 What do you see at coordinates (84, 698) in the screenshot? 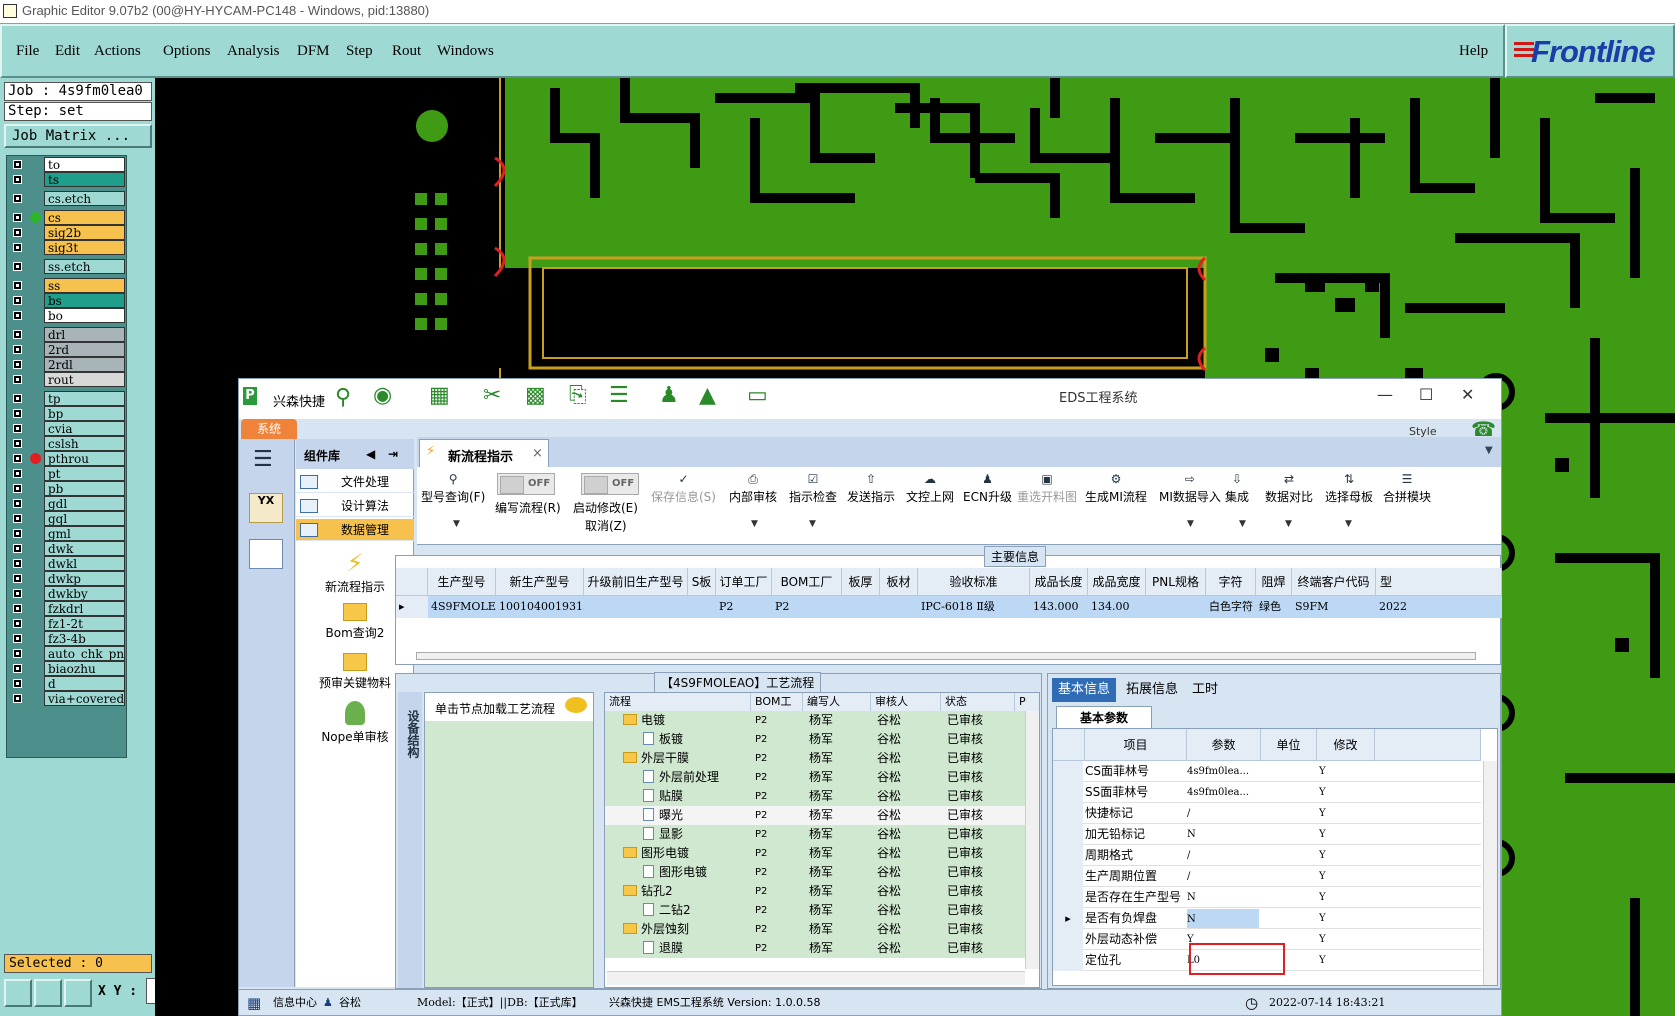
I see `layer-name: via+covered` at bounding box center [84, 698].